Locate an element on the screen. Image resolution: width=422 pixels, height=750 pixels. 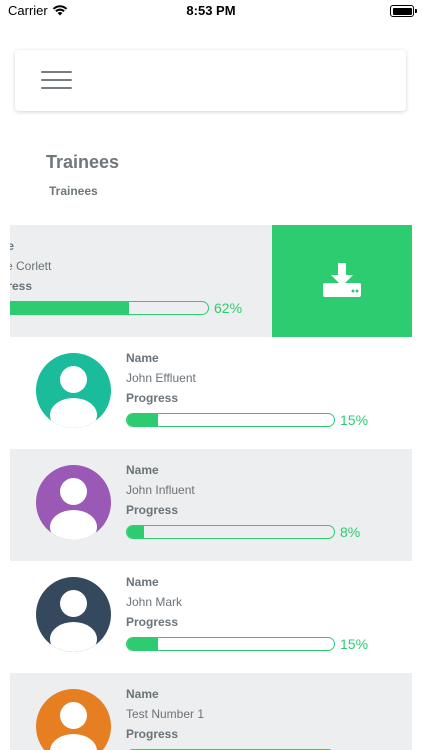
progress-percent: 8% is located at coordinates (350, 532).